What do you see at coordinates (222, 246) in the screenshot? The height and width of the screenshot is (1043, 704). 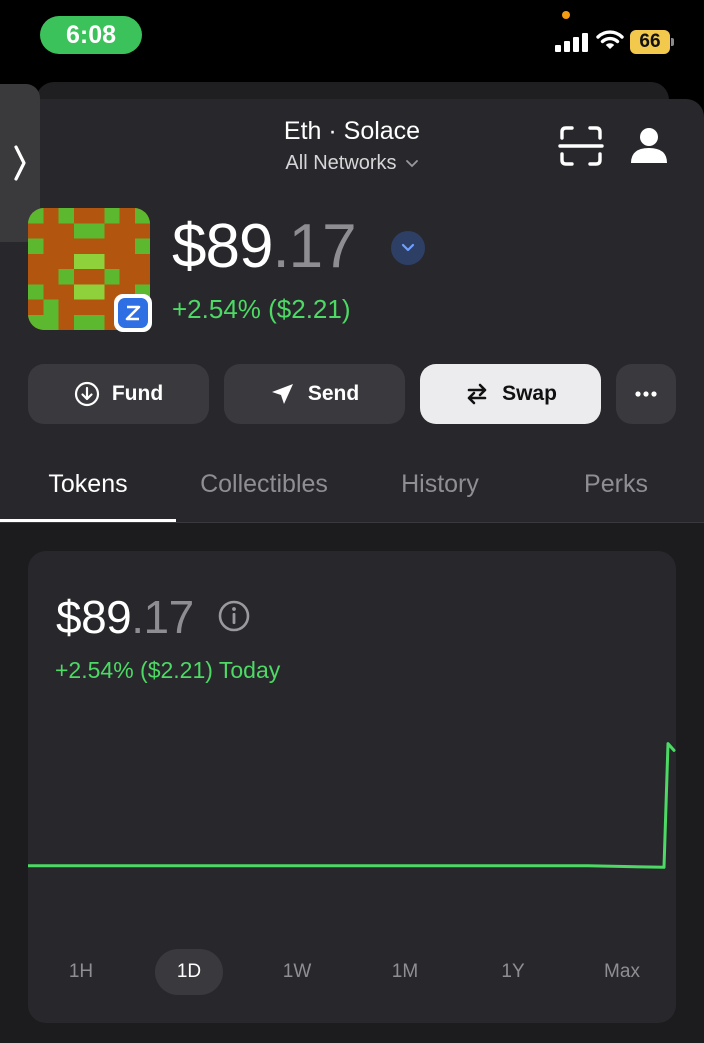 I see `balance-dollars: $89` at bounding box center [222, 246].